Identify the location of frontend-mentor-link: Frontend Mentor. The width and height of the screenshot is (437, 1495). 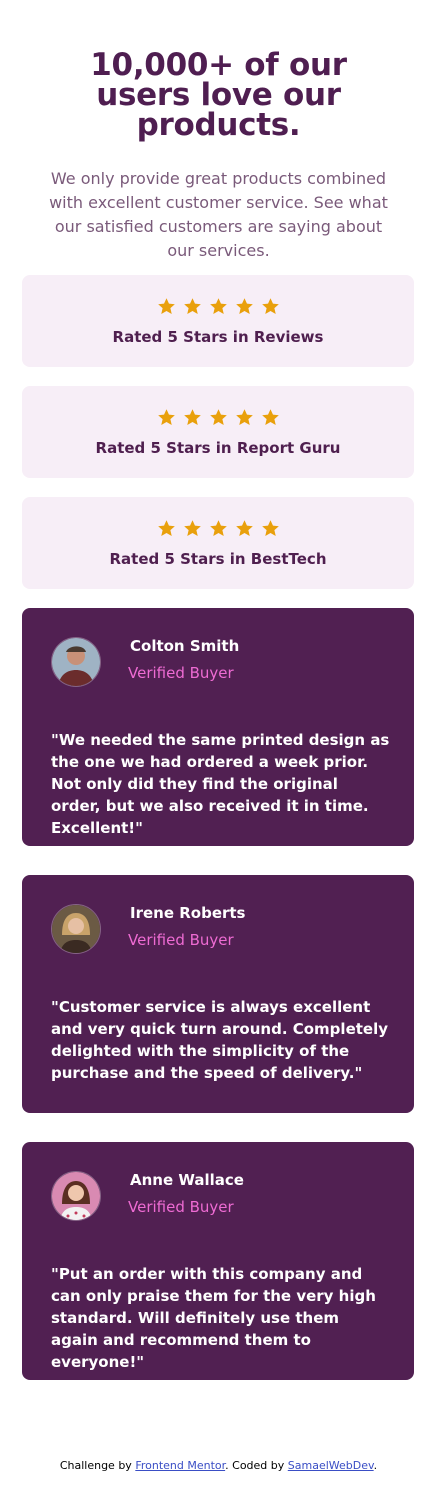
(180, 1465).